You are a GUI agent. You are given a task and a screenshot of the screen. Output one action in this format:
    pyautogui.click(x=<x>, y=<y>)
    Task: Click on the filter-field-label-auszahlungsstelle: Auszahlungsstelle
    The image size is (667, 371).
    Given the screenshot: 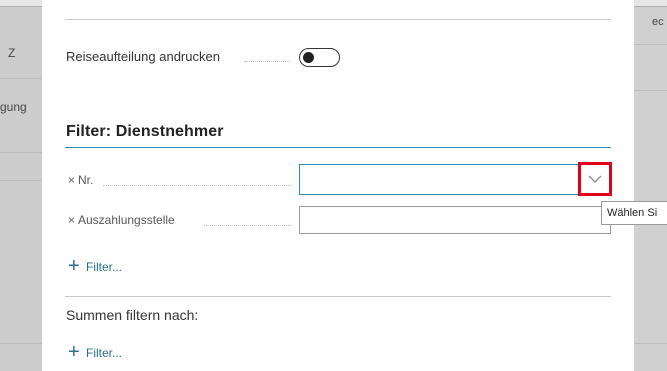 What is the action you would take?
    pyautogui.click(x=126, y=220)
    